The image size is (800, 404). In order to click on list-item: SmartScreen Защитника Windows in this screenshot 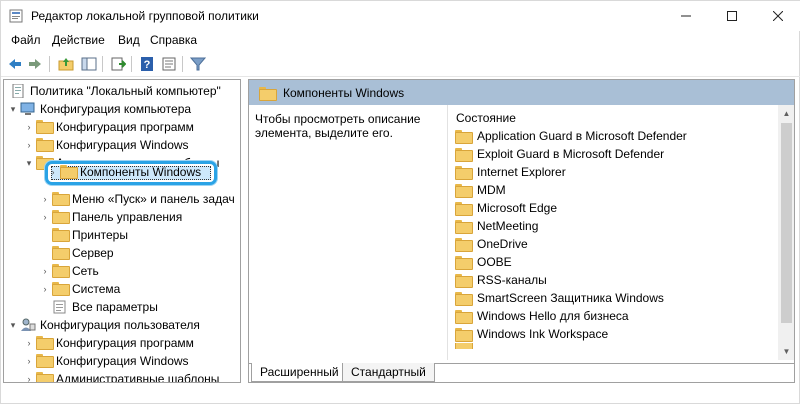, I will do `click(559, 298)`.